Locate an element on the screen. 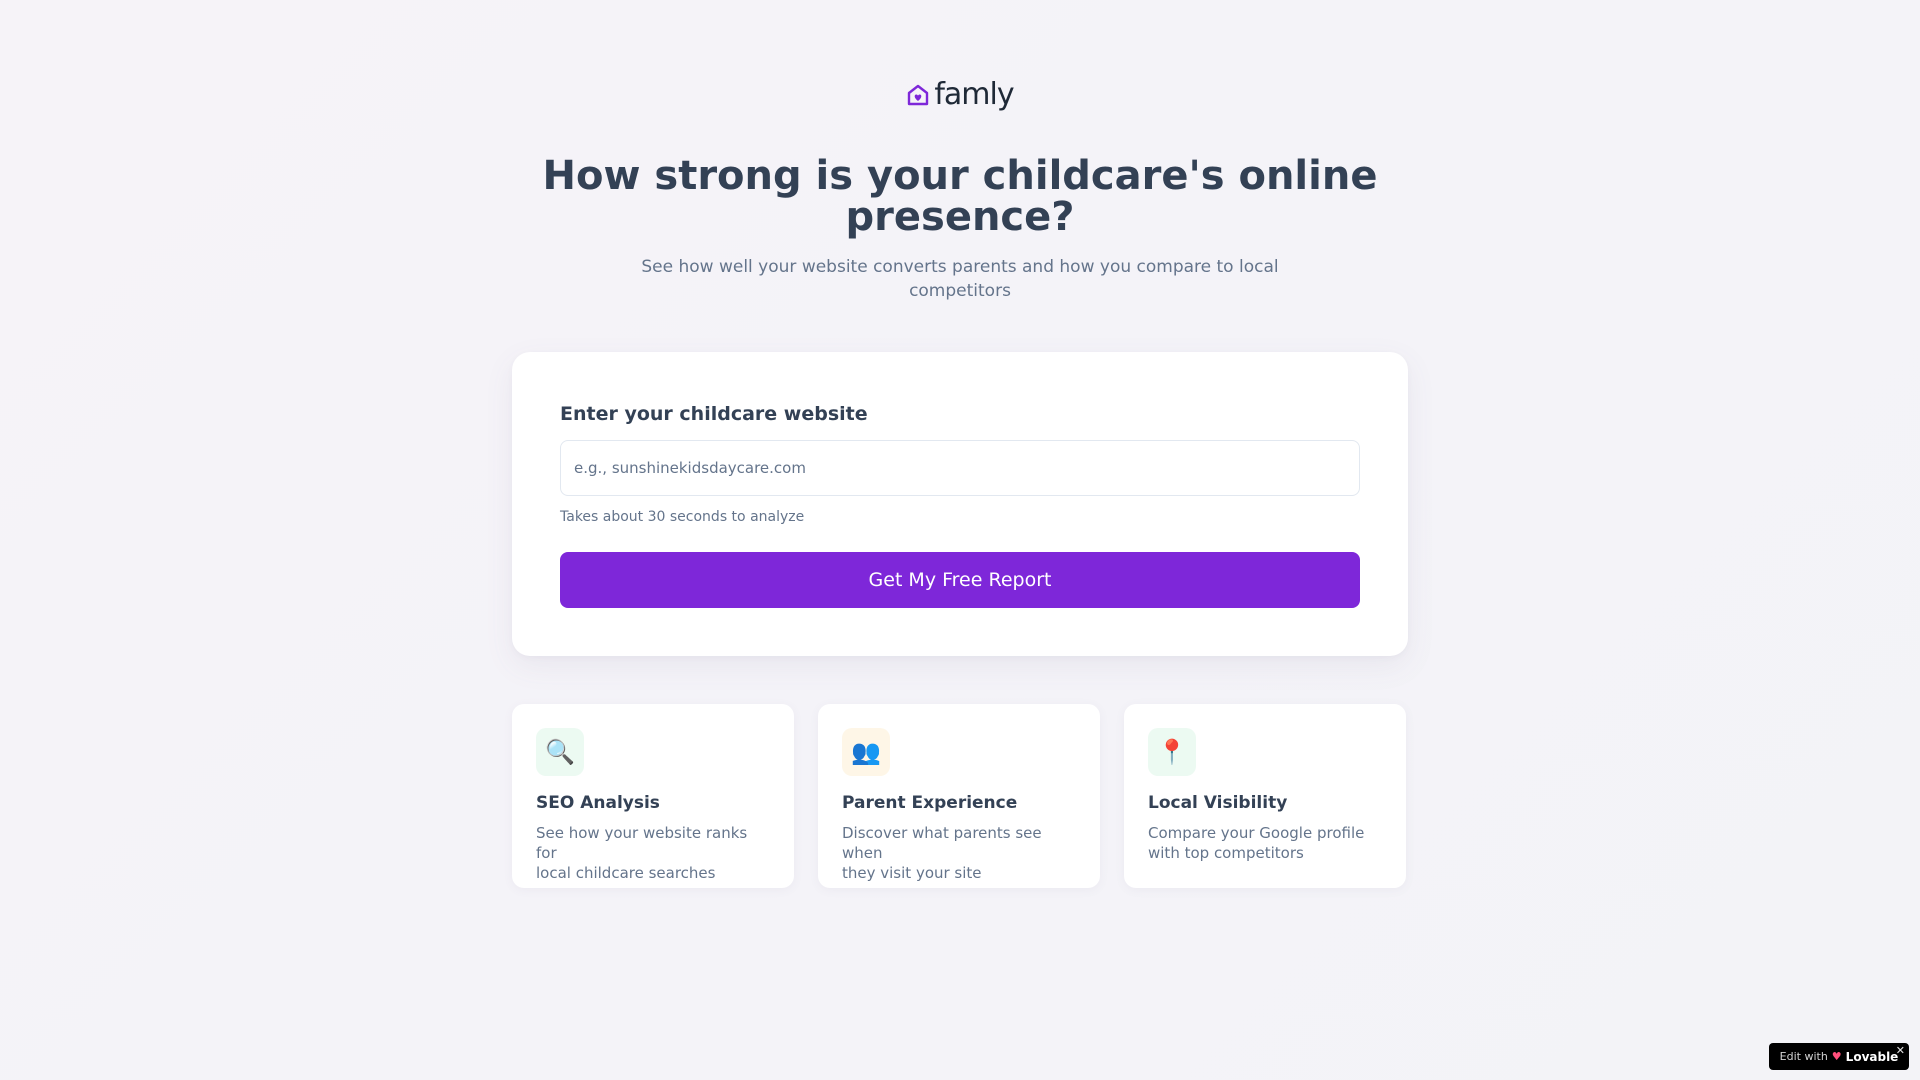 This screenshot has height=1080, width=1920. feature-title: SEO Analysis is located at coordinates (598, 803).